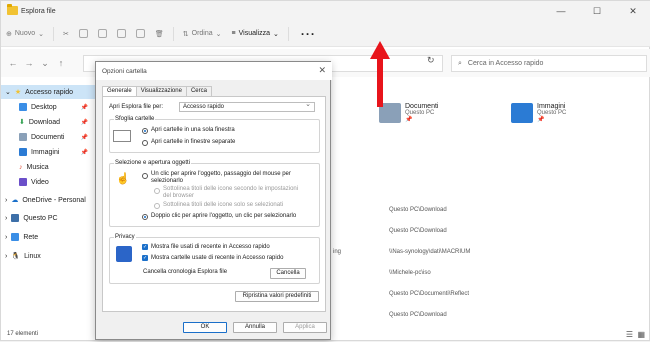  What do you see at coordinates (157, 191) in the screenshot?
I see `underline-browser-radio` at bounding box center [157, 191].